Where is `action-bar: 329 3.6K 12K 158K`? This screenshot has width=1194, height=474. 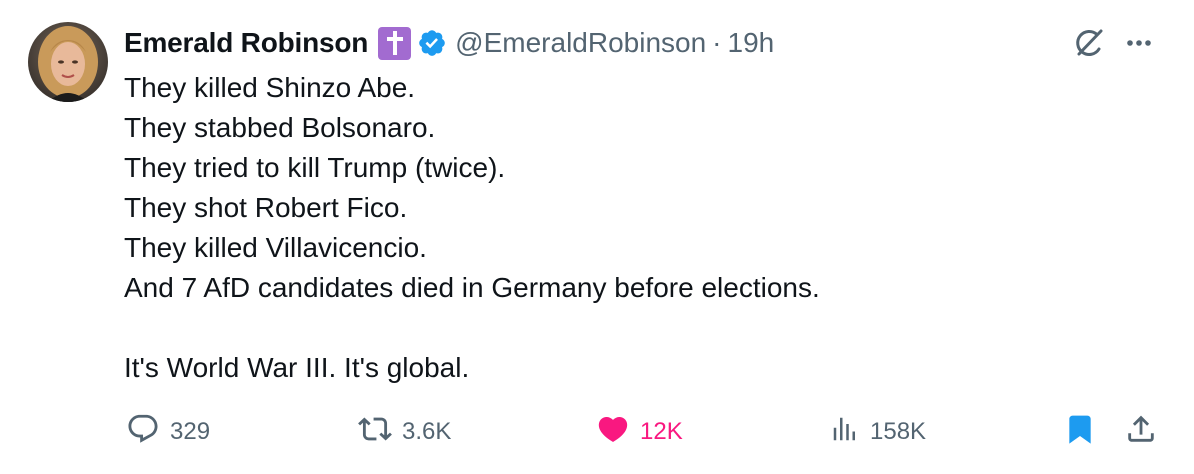 action-bar: 329 3.6K 12K 158K is located at coordinates (597, 432).